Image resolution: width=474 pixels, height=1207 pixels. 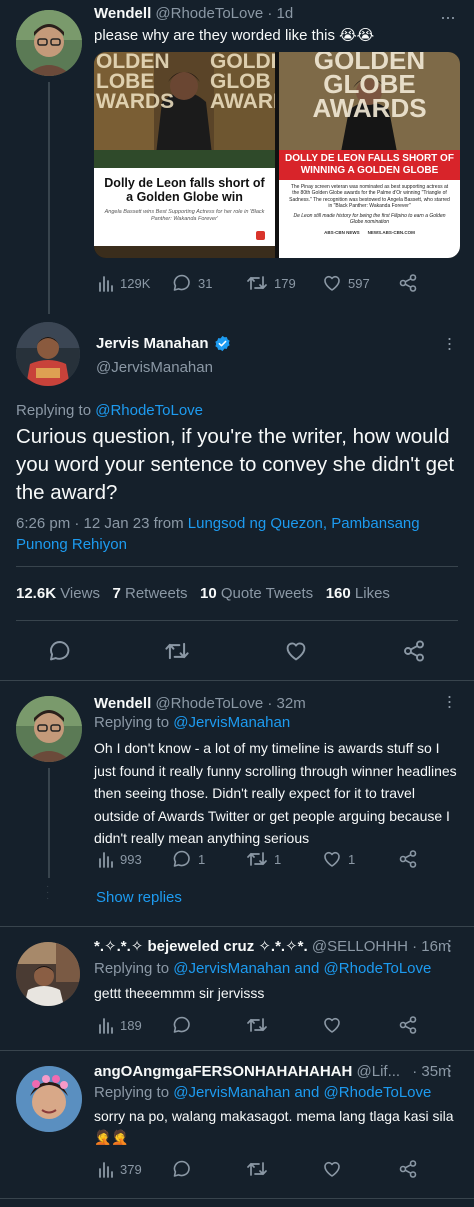 What do you see at coordinates (375, 523) in the screenshot?
I see `location-link: Pambansang` at bounding box center [375, 523].